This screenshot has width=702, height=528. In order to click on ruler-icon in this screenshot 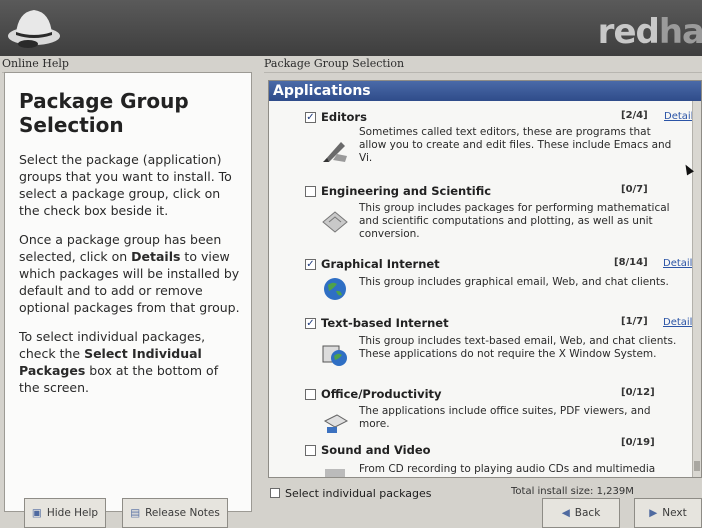, I will do `click(335, 222)`.